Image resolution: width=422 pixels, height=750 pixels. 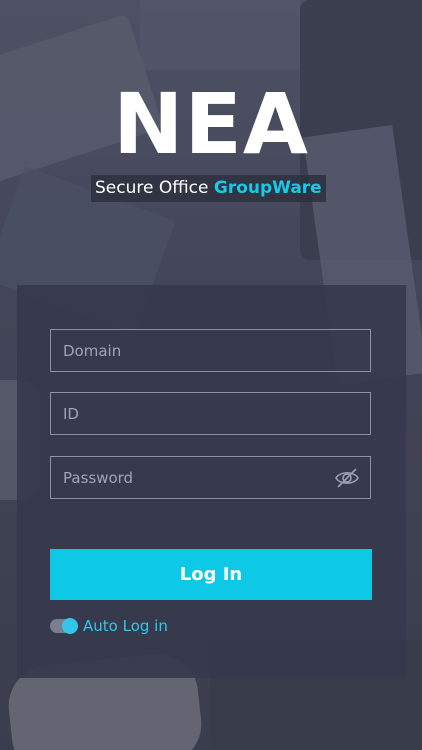 I want to click on app-tagline: Secure Office GroupWare, so click(x=208, y=188).